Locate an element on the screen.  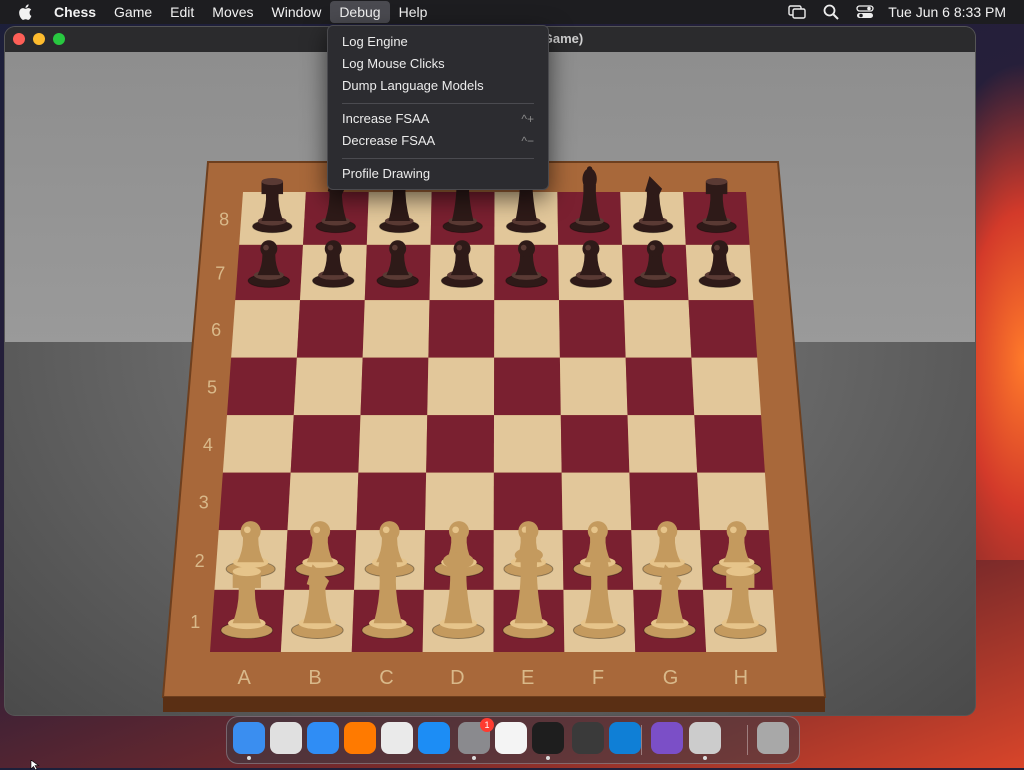
file-label: A is located at coordinates (244, 678).